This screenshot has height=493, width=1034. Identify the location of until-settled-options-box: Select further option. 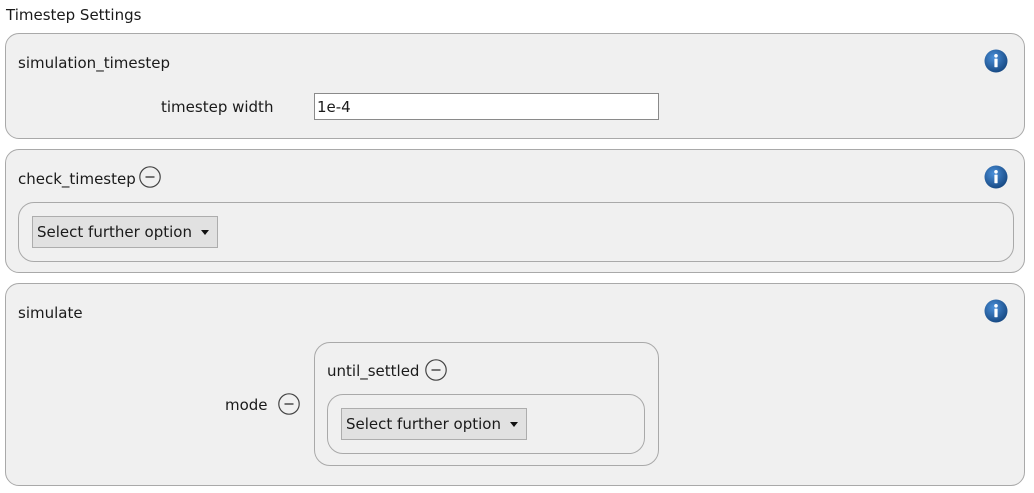
(486, 424).